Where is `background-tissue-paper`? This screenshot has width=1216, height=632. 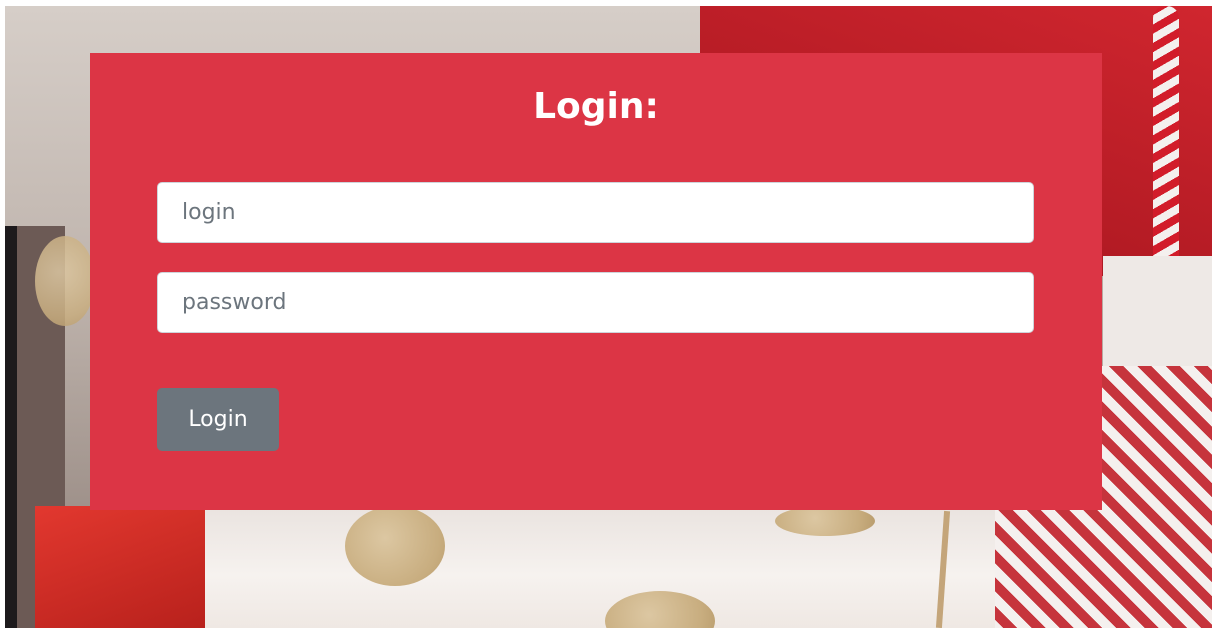
background-tissue-paper is located at coordinates (595, 562).